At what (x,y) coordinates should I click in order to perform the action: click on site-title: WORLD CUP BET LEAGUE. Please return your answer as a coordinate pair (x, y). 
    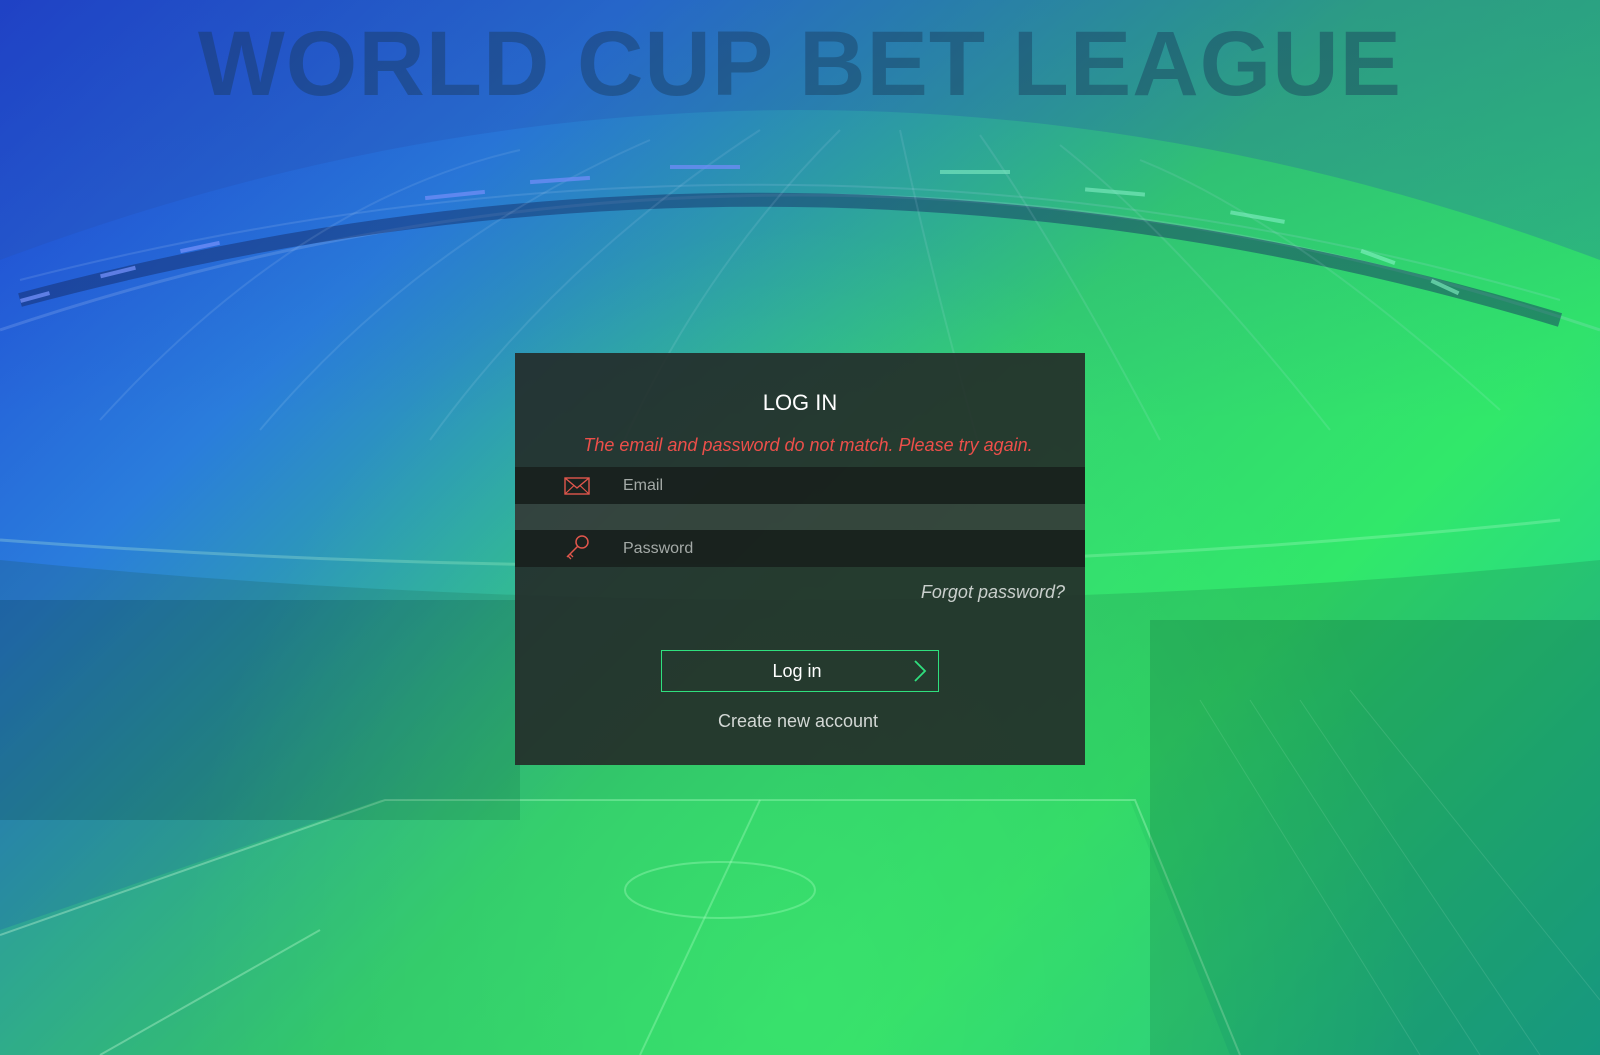
    Looking at the image, I should click on (800, 64).